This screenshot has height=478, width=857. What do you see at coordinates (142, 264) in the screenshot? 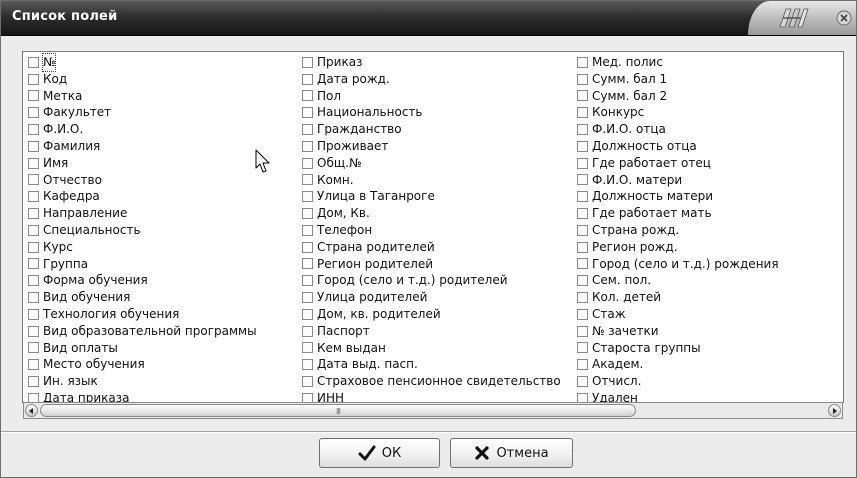
I see `field-checkbox-item: Группа` at bounding box center [142, 264].